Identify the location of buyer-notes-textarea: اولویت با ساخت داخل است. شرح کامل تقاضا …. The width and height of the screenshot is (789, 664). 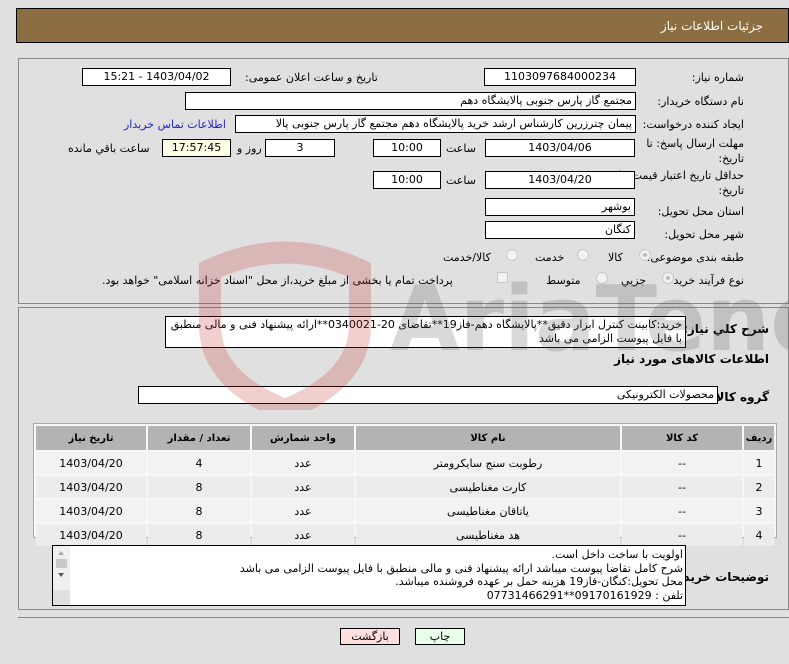
(369, 575).